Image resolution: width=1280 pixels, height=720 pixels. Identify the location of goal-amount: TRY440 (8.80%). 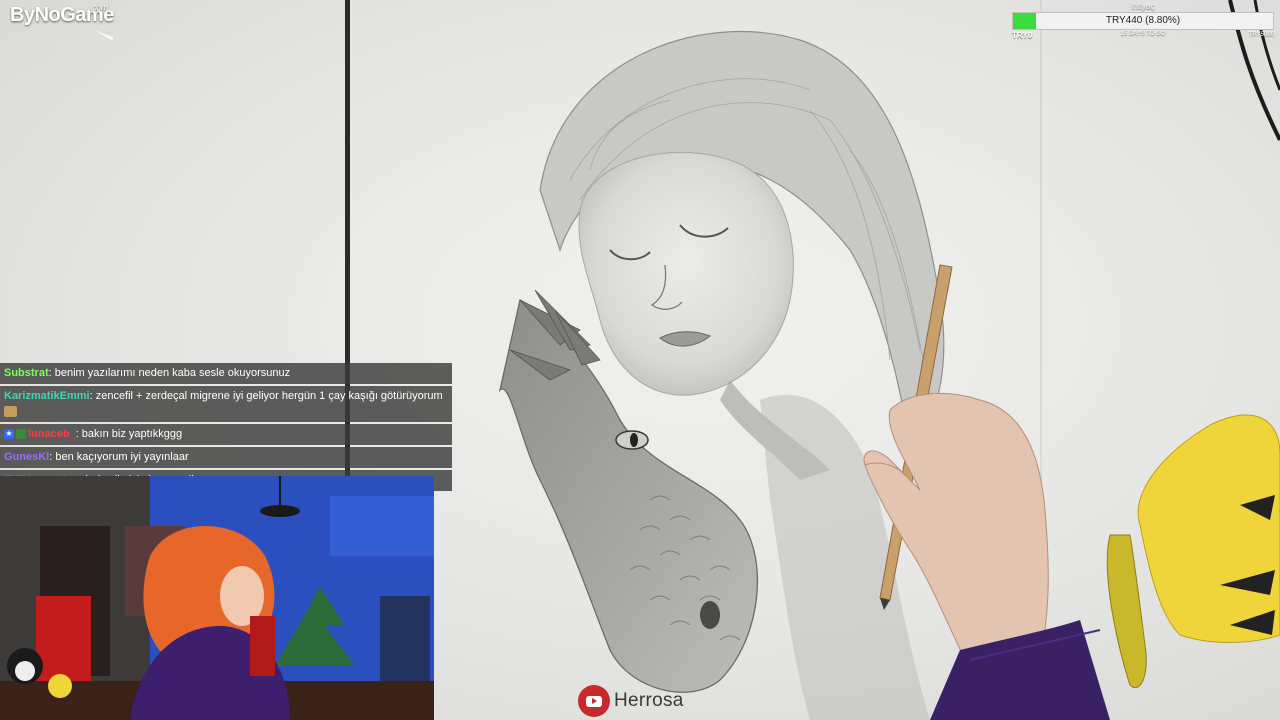
(1143, 20).